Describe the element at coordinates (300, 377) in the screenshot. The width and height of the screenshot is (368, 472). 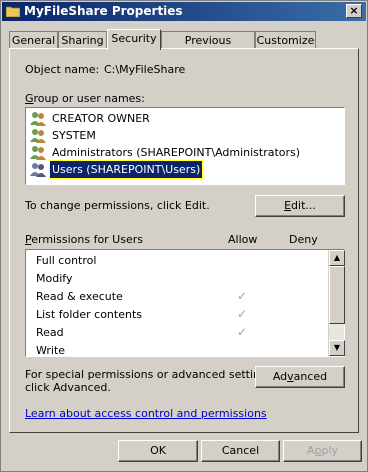
I see `advanced-button: Advanced` at that location.